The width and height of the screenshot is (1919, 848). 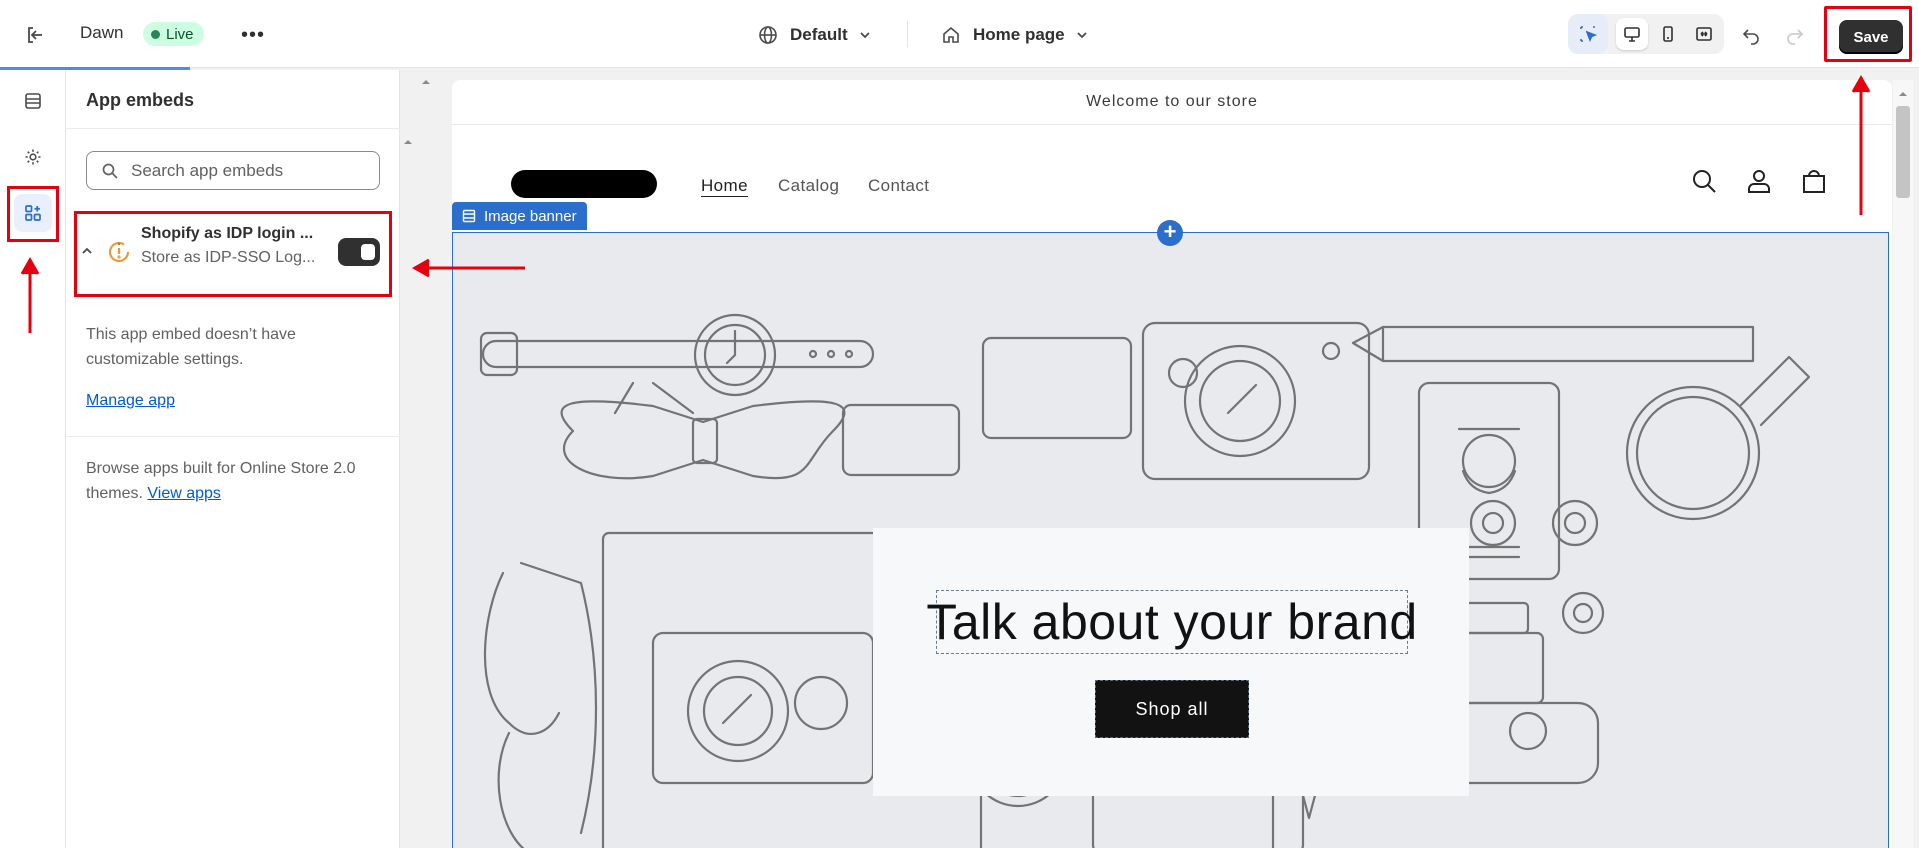 I want to click on add-section-button: +, so click(x=1170, y=233).